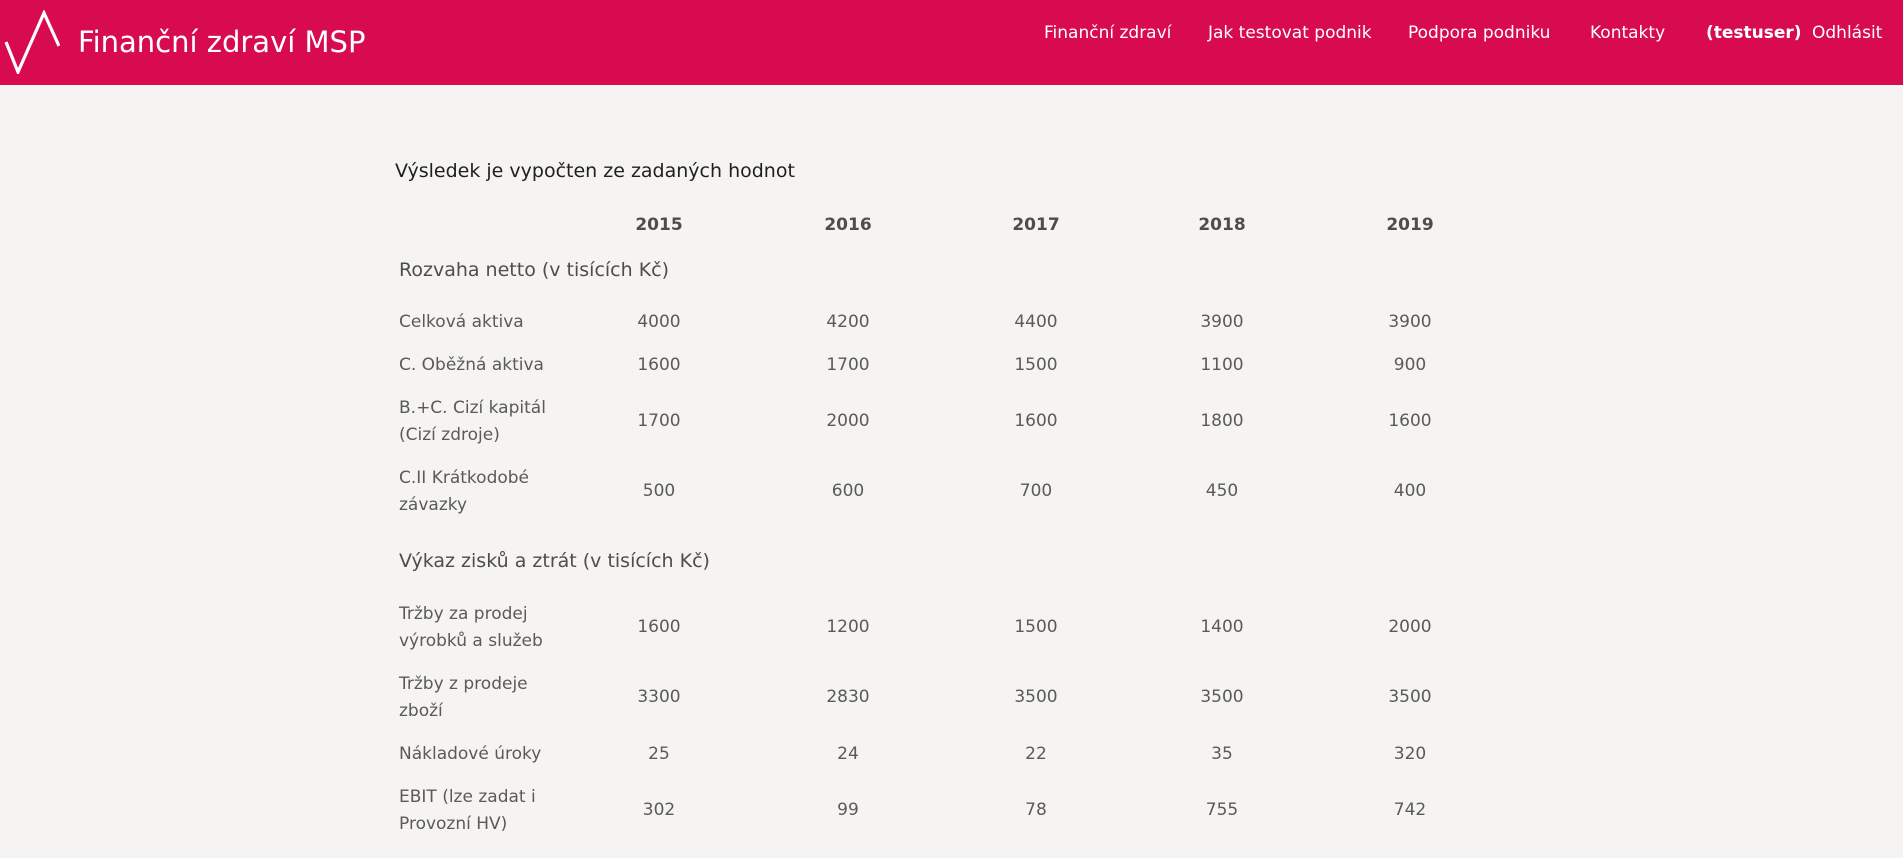  What do you see at coordinates (1222, 491) in the screenshot?
I see `table-cell: 450` at bounding box center [1222, 491].